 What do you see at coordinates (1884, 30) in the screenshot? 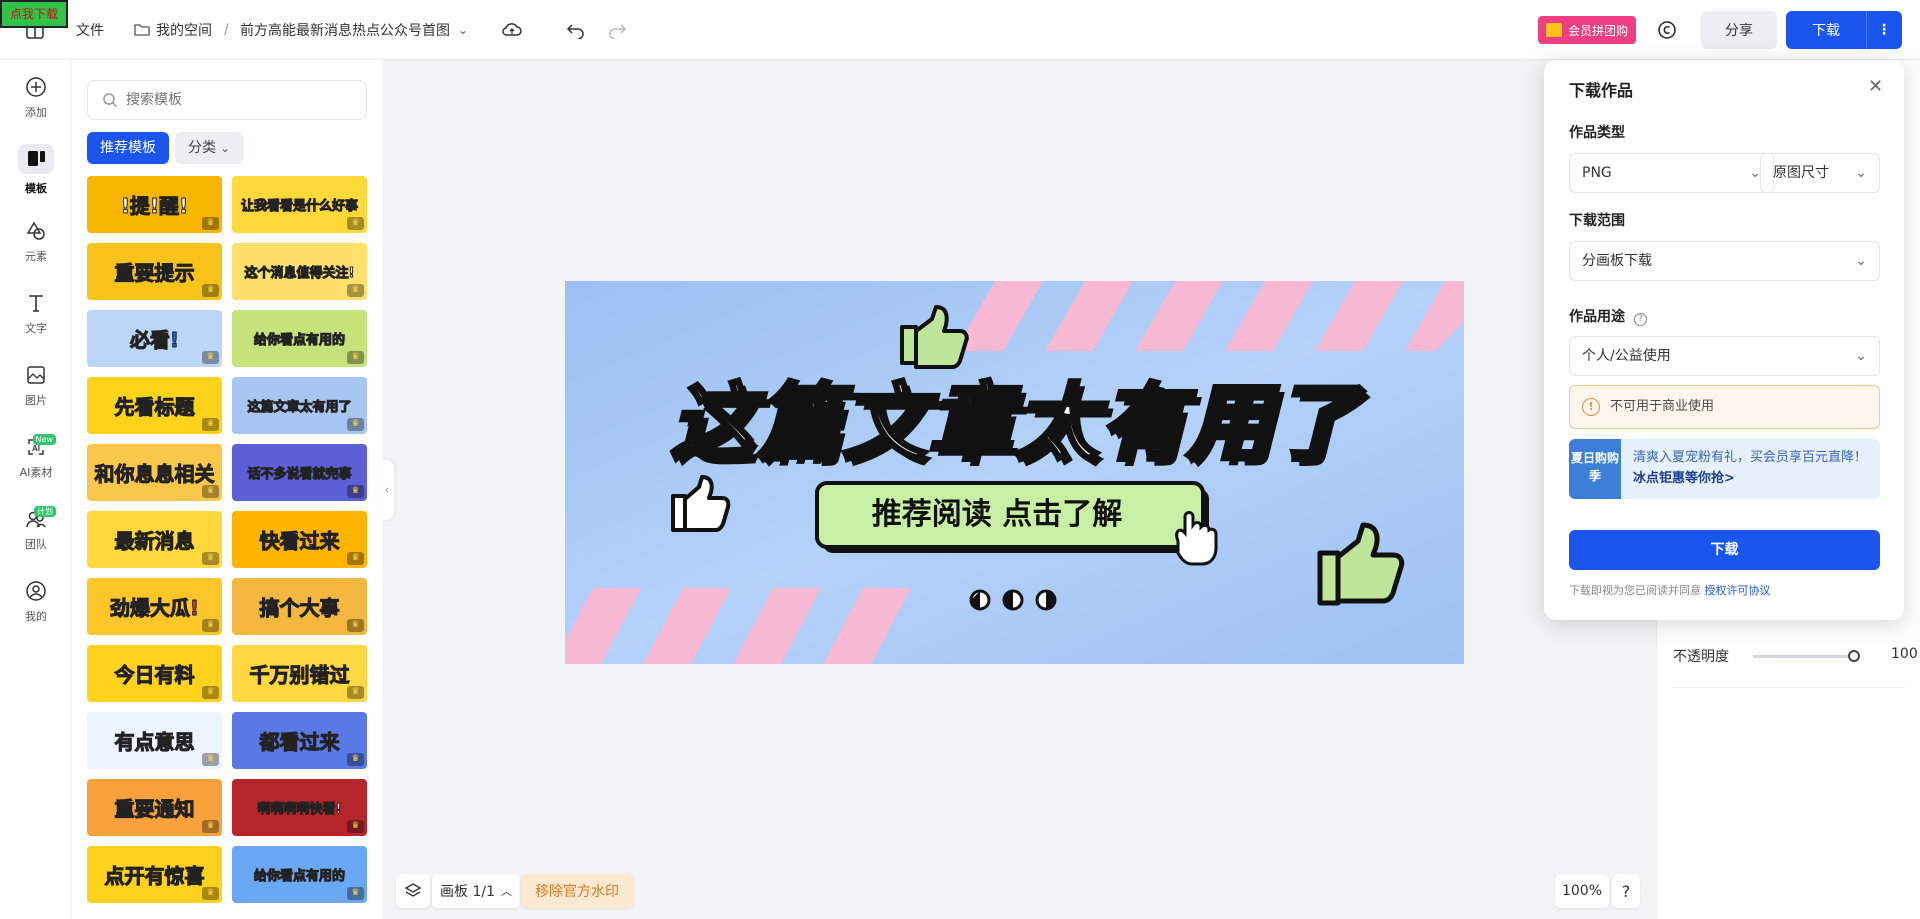
I see `more-vertical-icon: ⋮` at bounding box center [1884, 30].